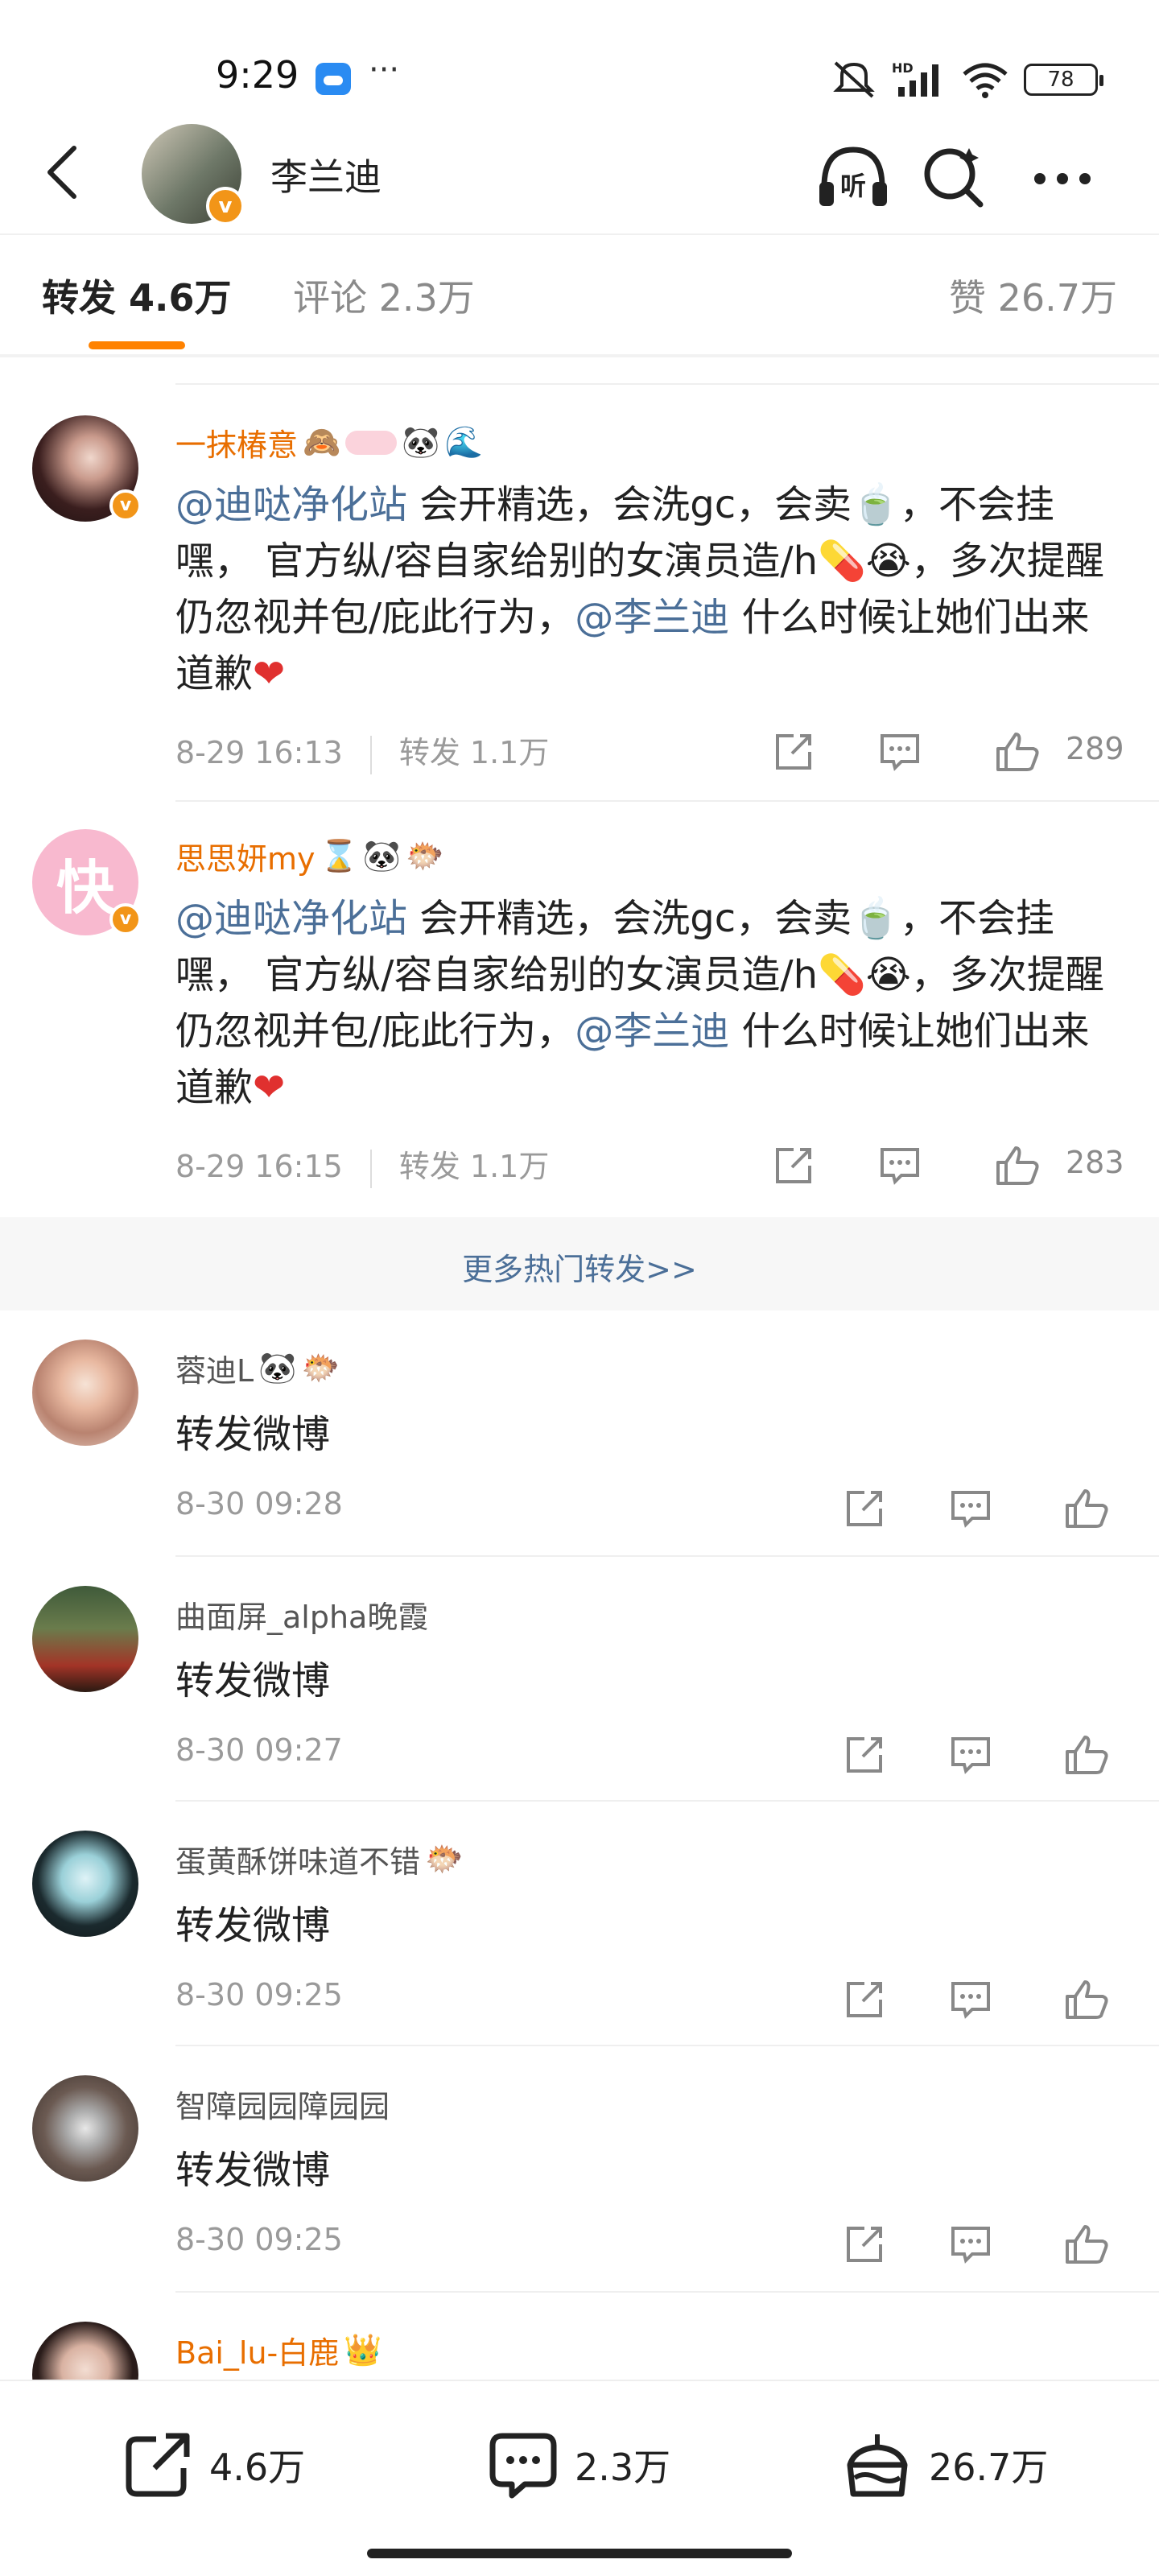  Describe the element at coordinates (384, 70) in the screenshot. I see `status-more-dots: ···` at that location.